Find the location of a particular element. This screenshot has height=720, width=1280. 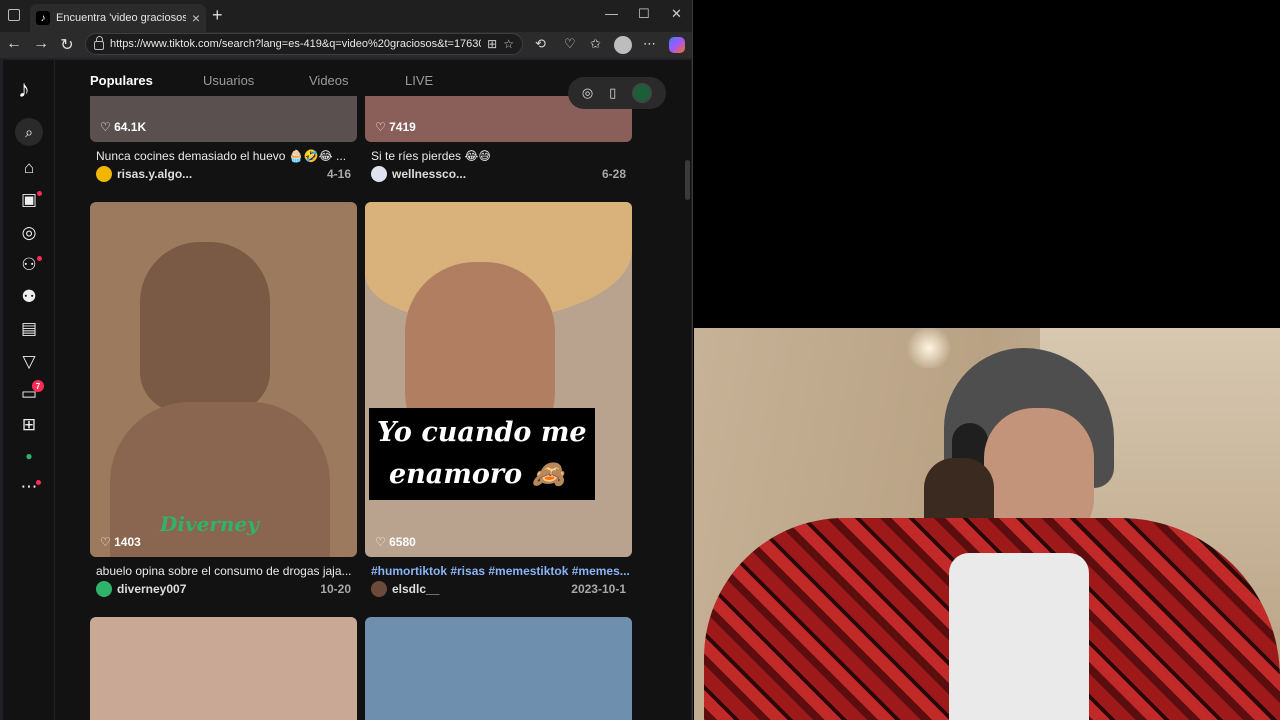

left-nav: ♪ ⌕ ⌂ ▣ ◎ ⚇ ⚉ ▤ ▽ ▭ 7 ⊞ ● ⋯ is located at coordinates (29, 390).